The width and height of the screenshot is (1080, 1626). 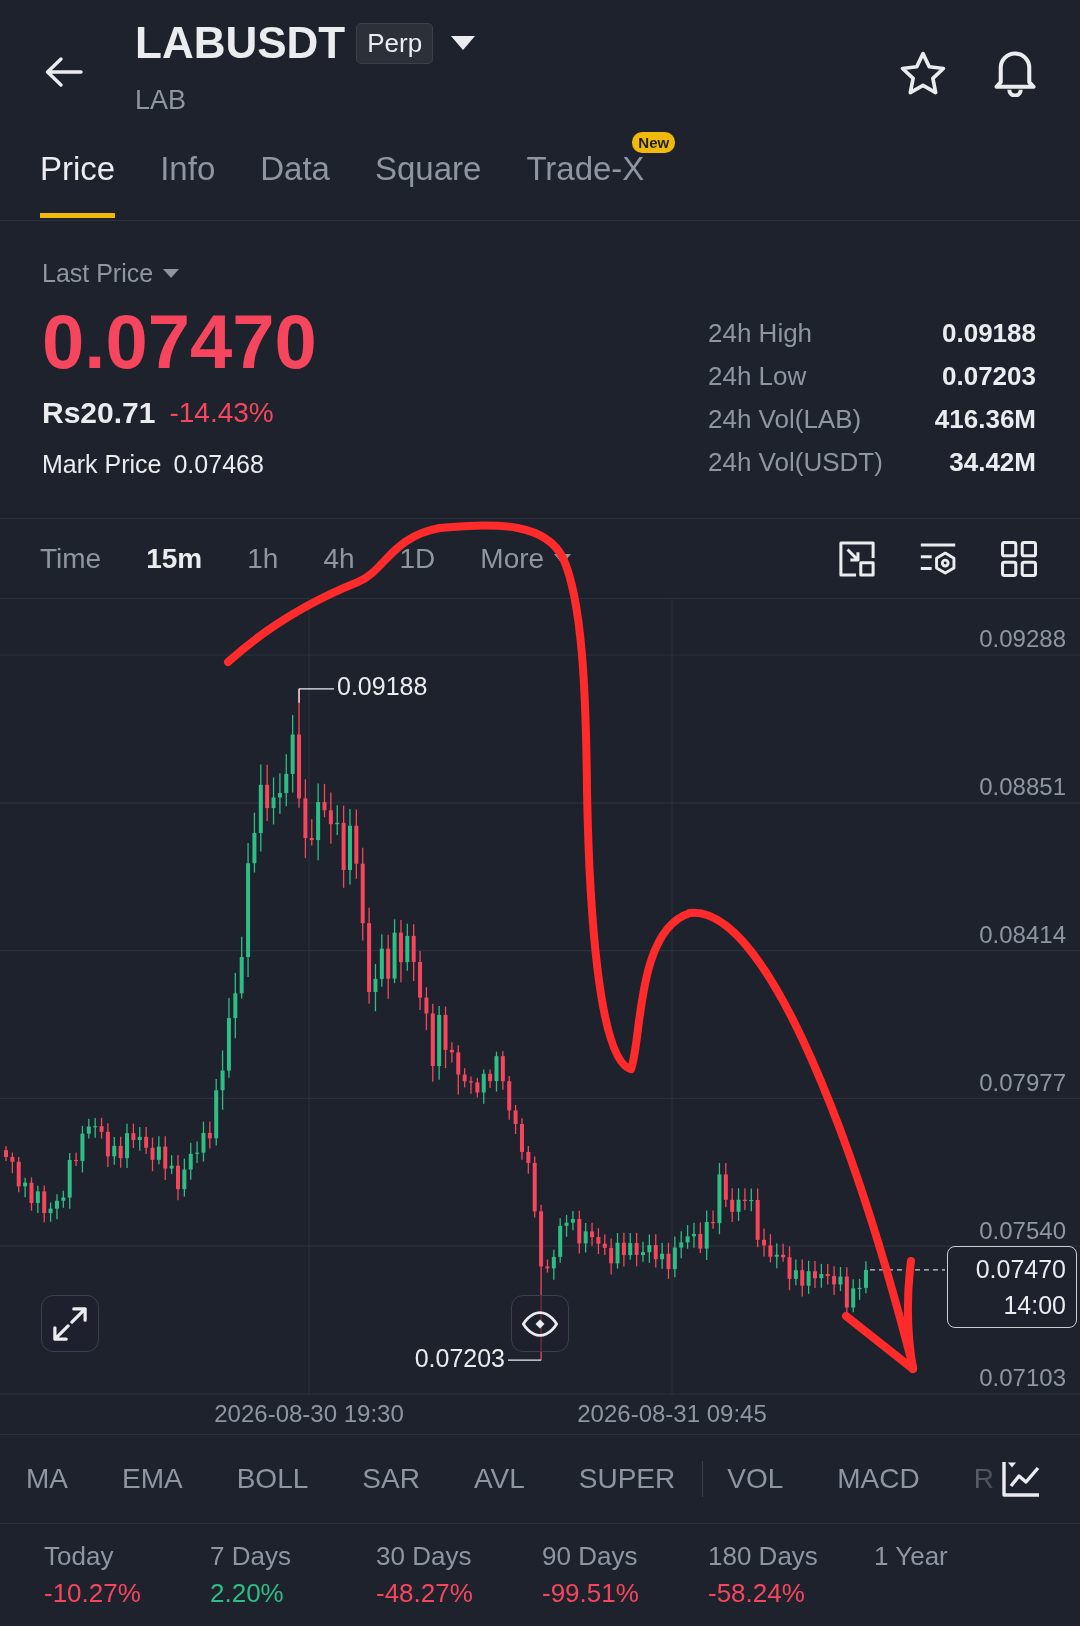 I want to click on visibility-button, so click(x=540, y=1323).